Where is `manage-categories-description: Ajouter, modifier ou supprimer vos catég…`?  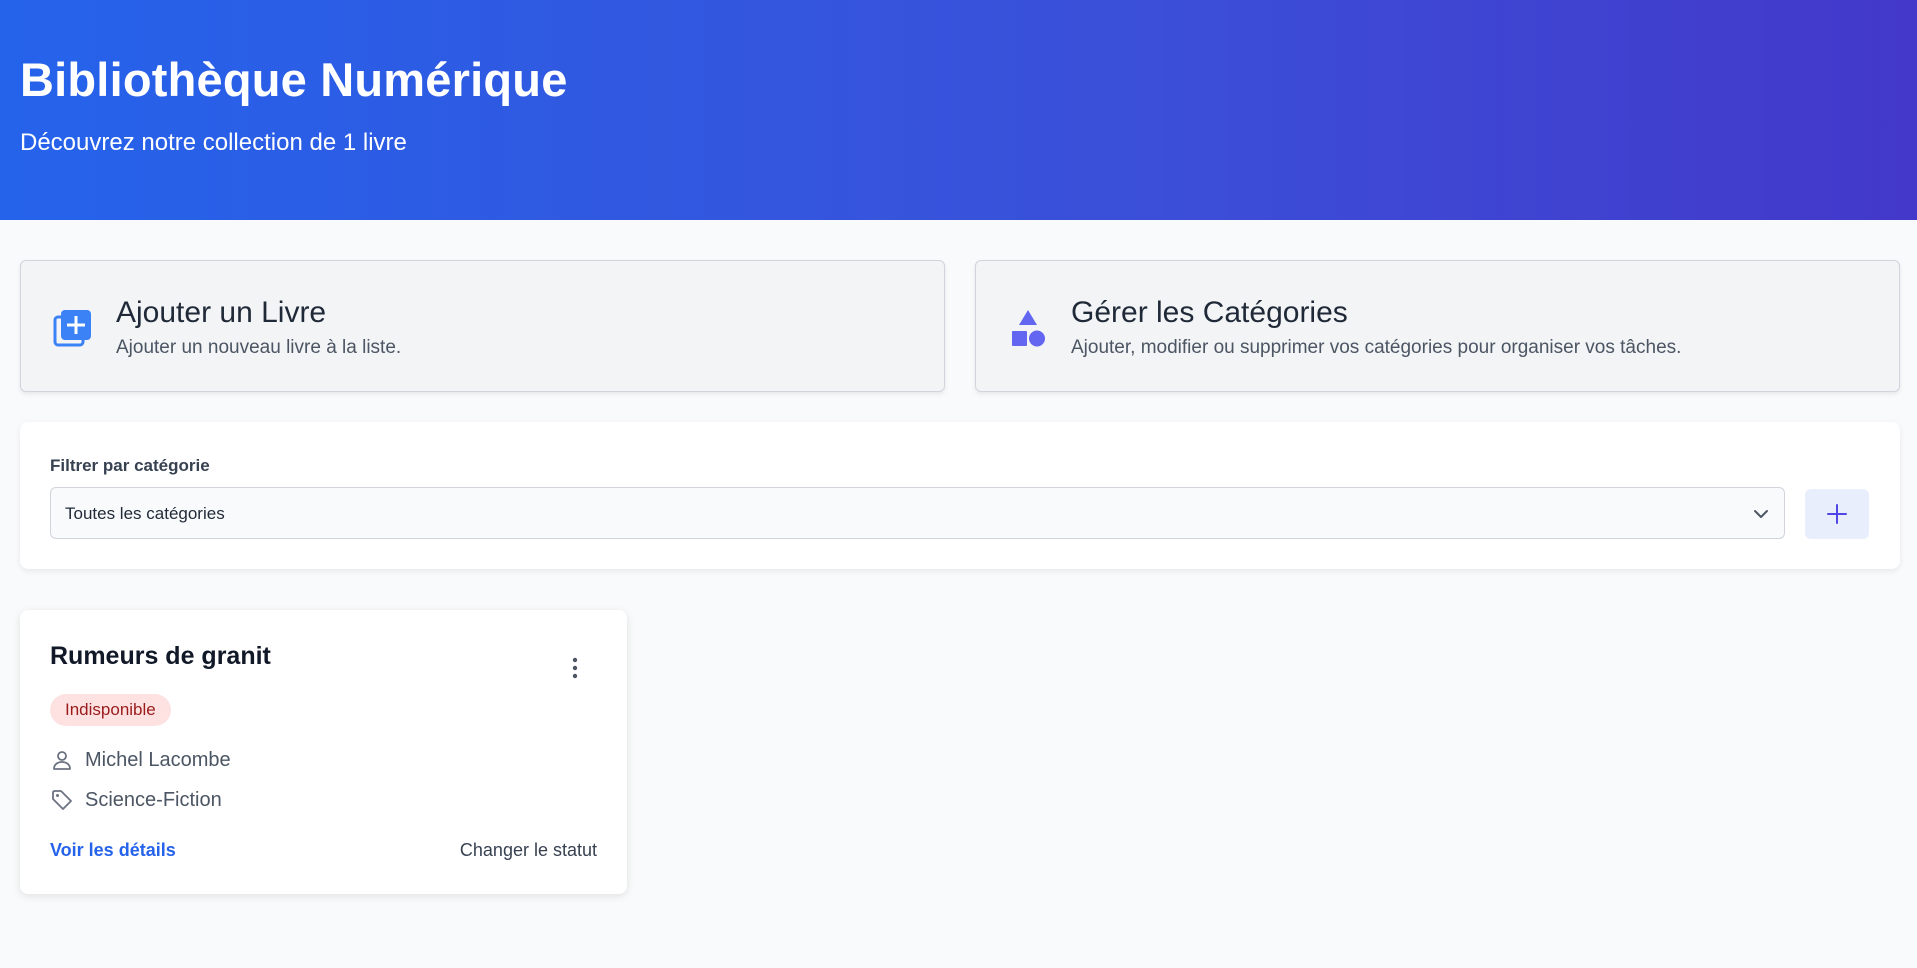 manage-categories-description: Ajouter, modifier ou supprimer vos catég… is located at coordinates (1376, 347).